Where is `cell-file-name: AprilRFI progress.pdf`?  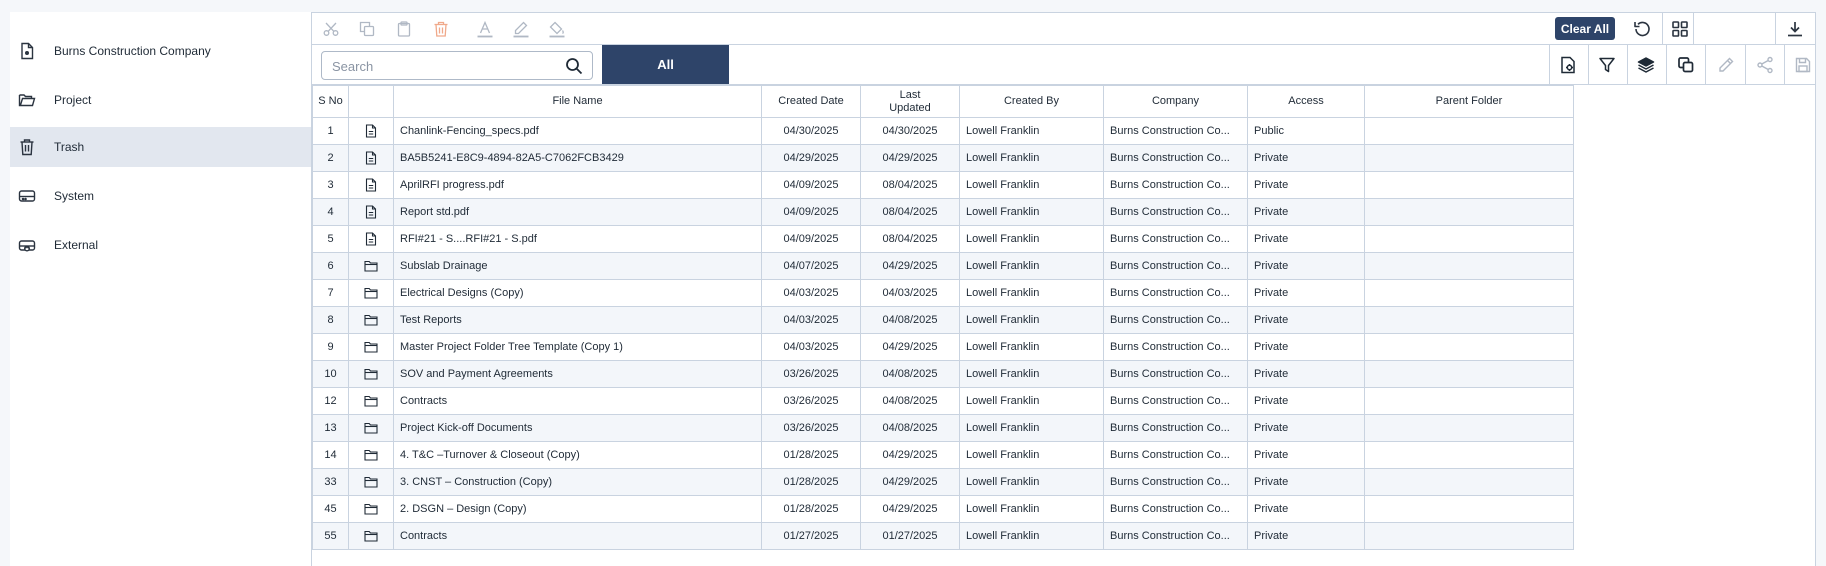 cell-file-name: AprilRFI progress.pdf is located at coordinates (577, 185).